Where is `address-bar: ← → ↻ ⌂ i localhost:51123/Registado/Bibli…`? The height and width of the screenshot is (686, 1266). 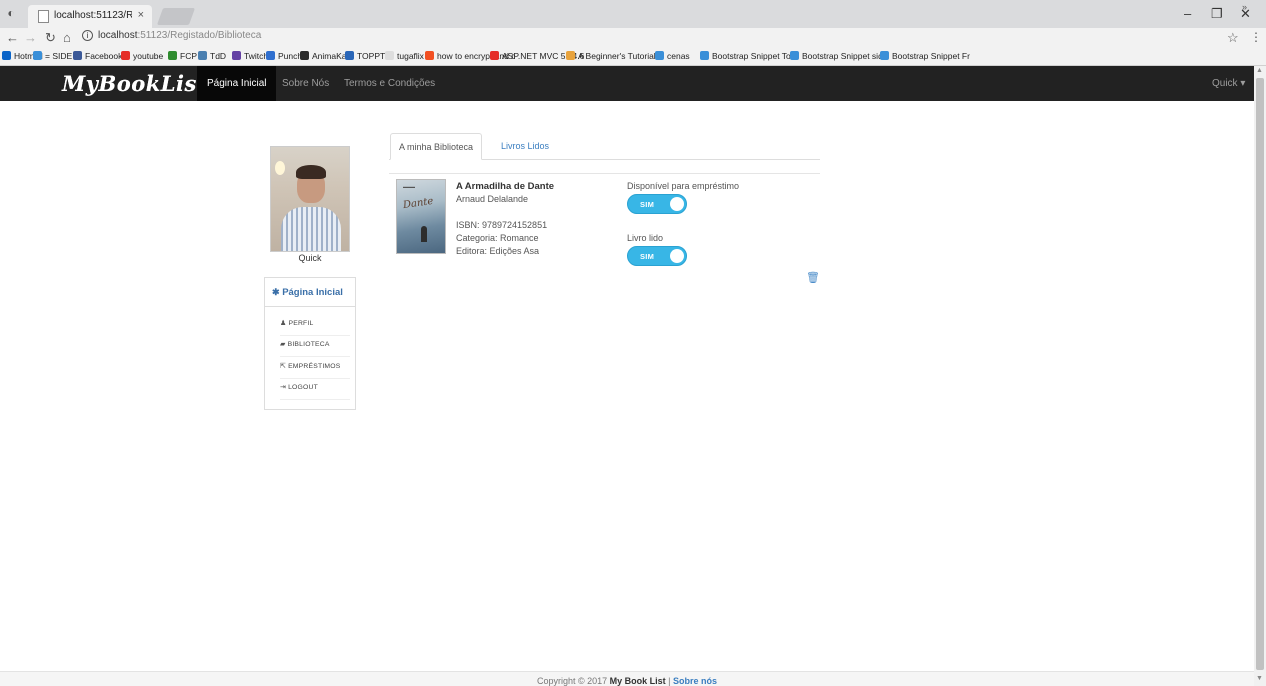 address-bar: ← → ↻ ⌂ i localhost:51123/Registado/Bibli… is located at coordinates (633, 38).